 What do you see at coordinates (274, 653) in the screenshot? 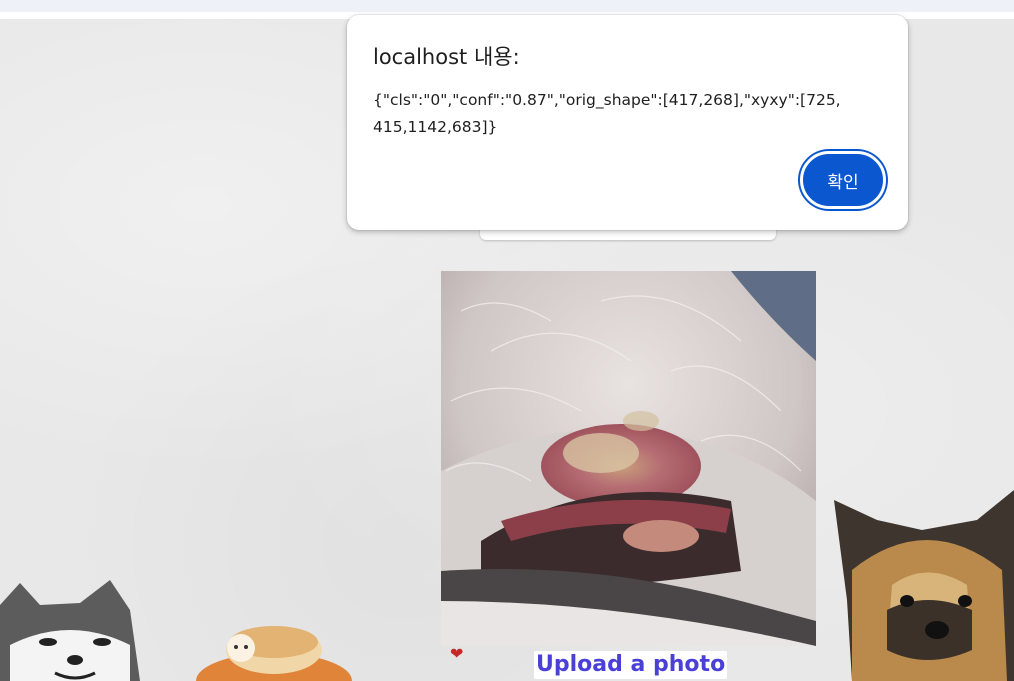
I see `puppy-bread-illustration` at bounding box center [274, 653].